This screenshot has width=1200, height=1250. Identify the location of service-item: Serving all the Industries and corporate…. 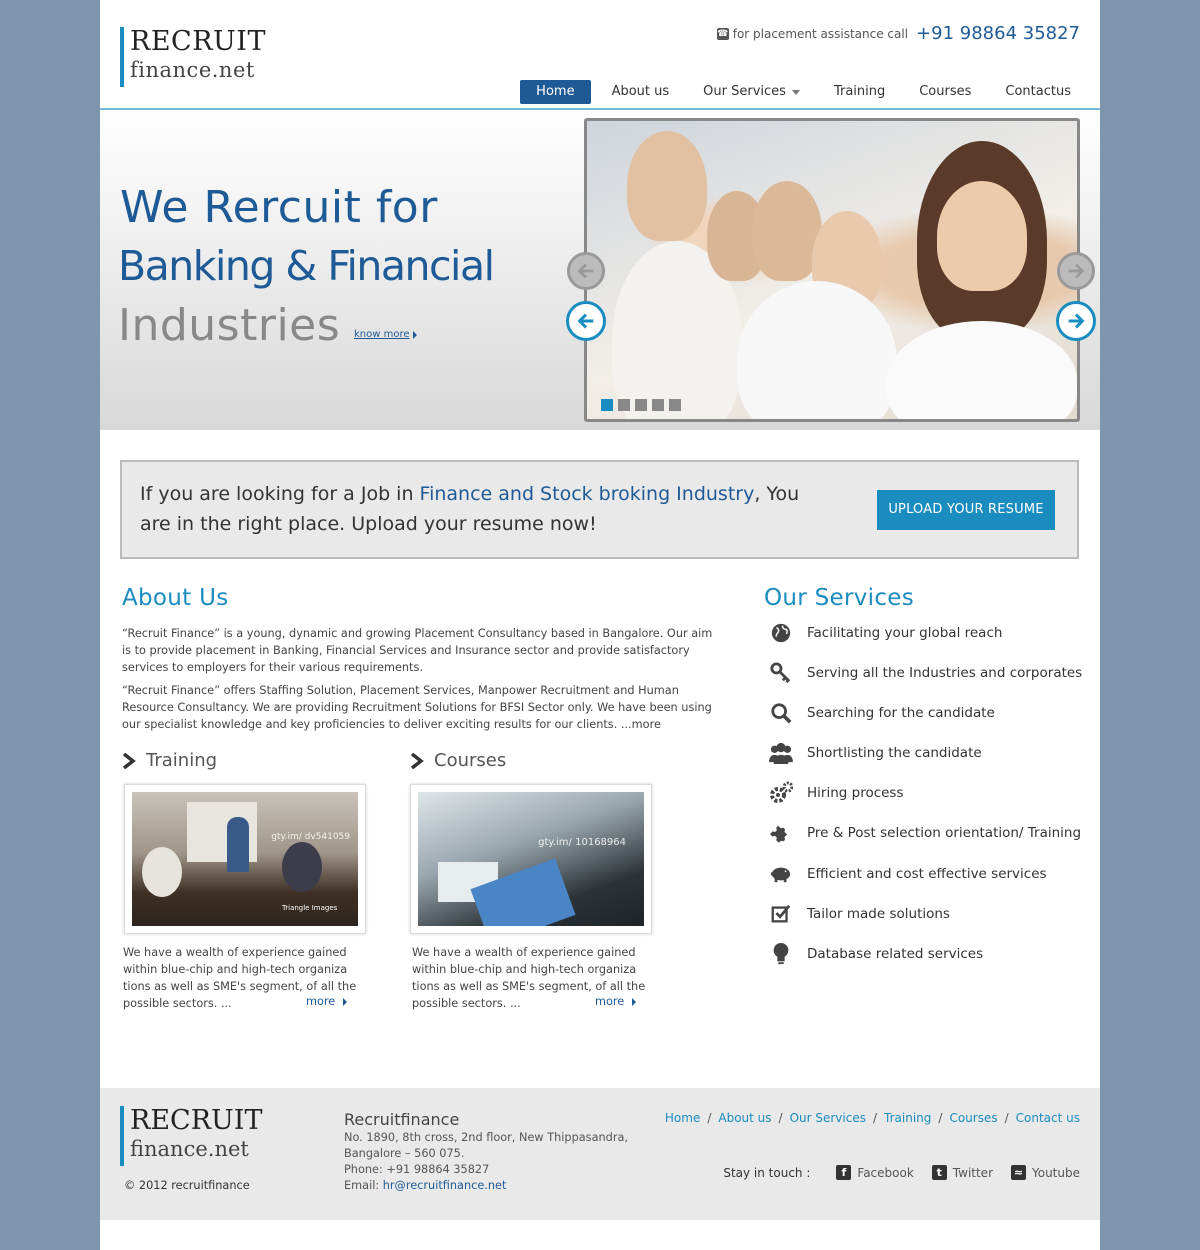
(933, 673).